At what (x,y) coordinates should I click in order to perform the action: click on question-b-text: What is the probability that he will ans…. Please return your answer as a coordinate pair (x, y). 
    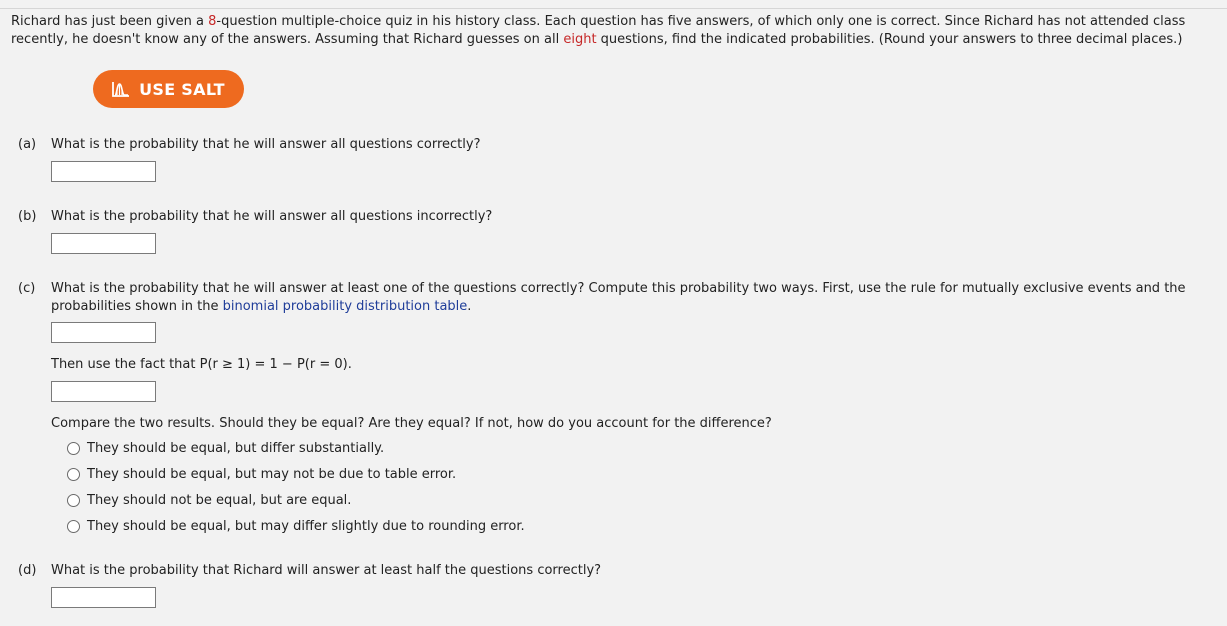
    Looking at the image, I should click on (272, 216).